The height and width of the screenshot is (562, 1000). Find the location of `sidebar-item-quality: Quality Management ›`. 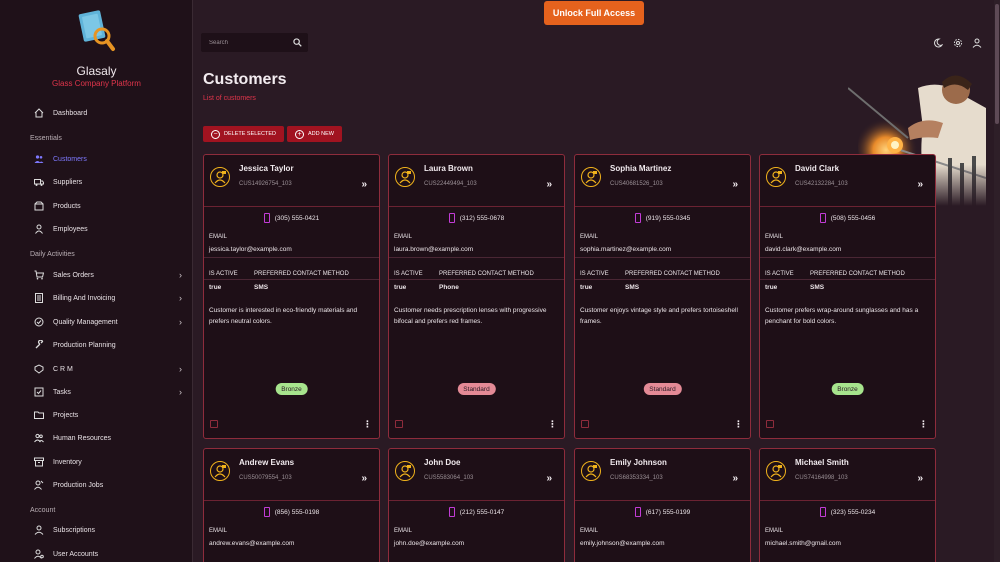

sidebar-item-quality: Quality Management › is located at coordinates (110, 322).